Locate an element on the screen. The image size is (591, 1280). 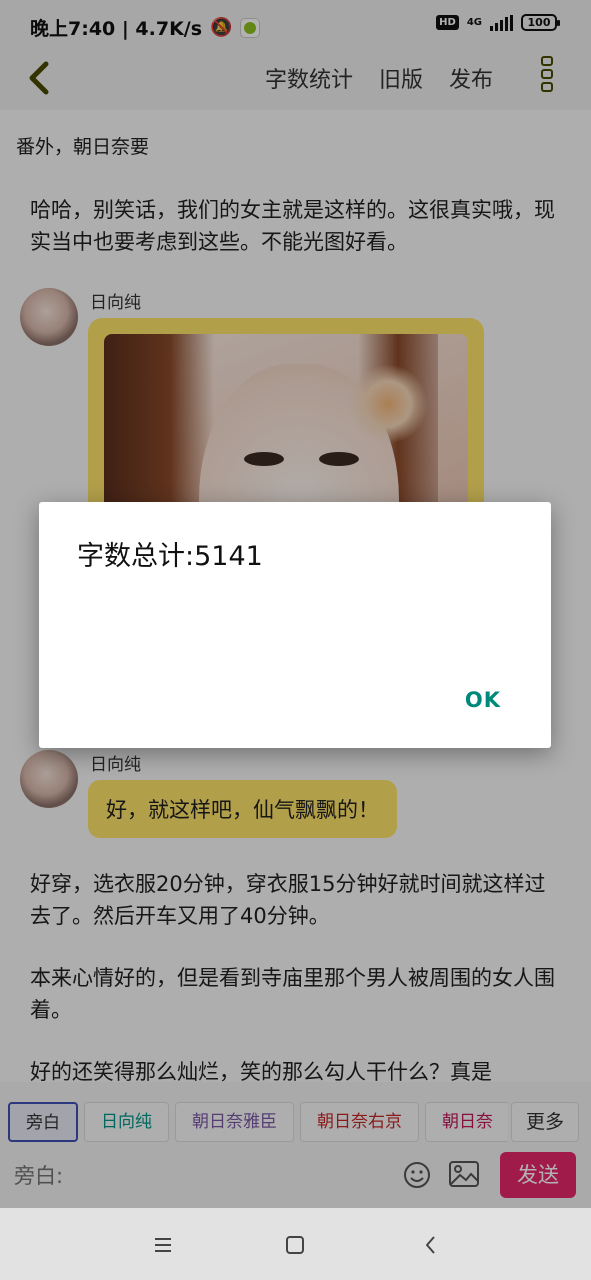
home-icon is located at coordinates (295, 1245).